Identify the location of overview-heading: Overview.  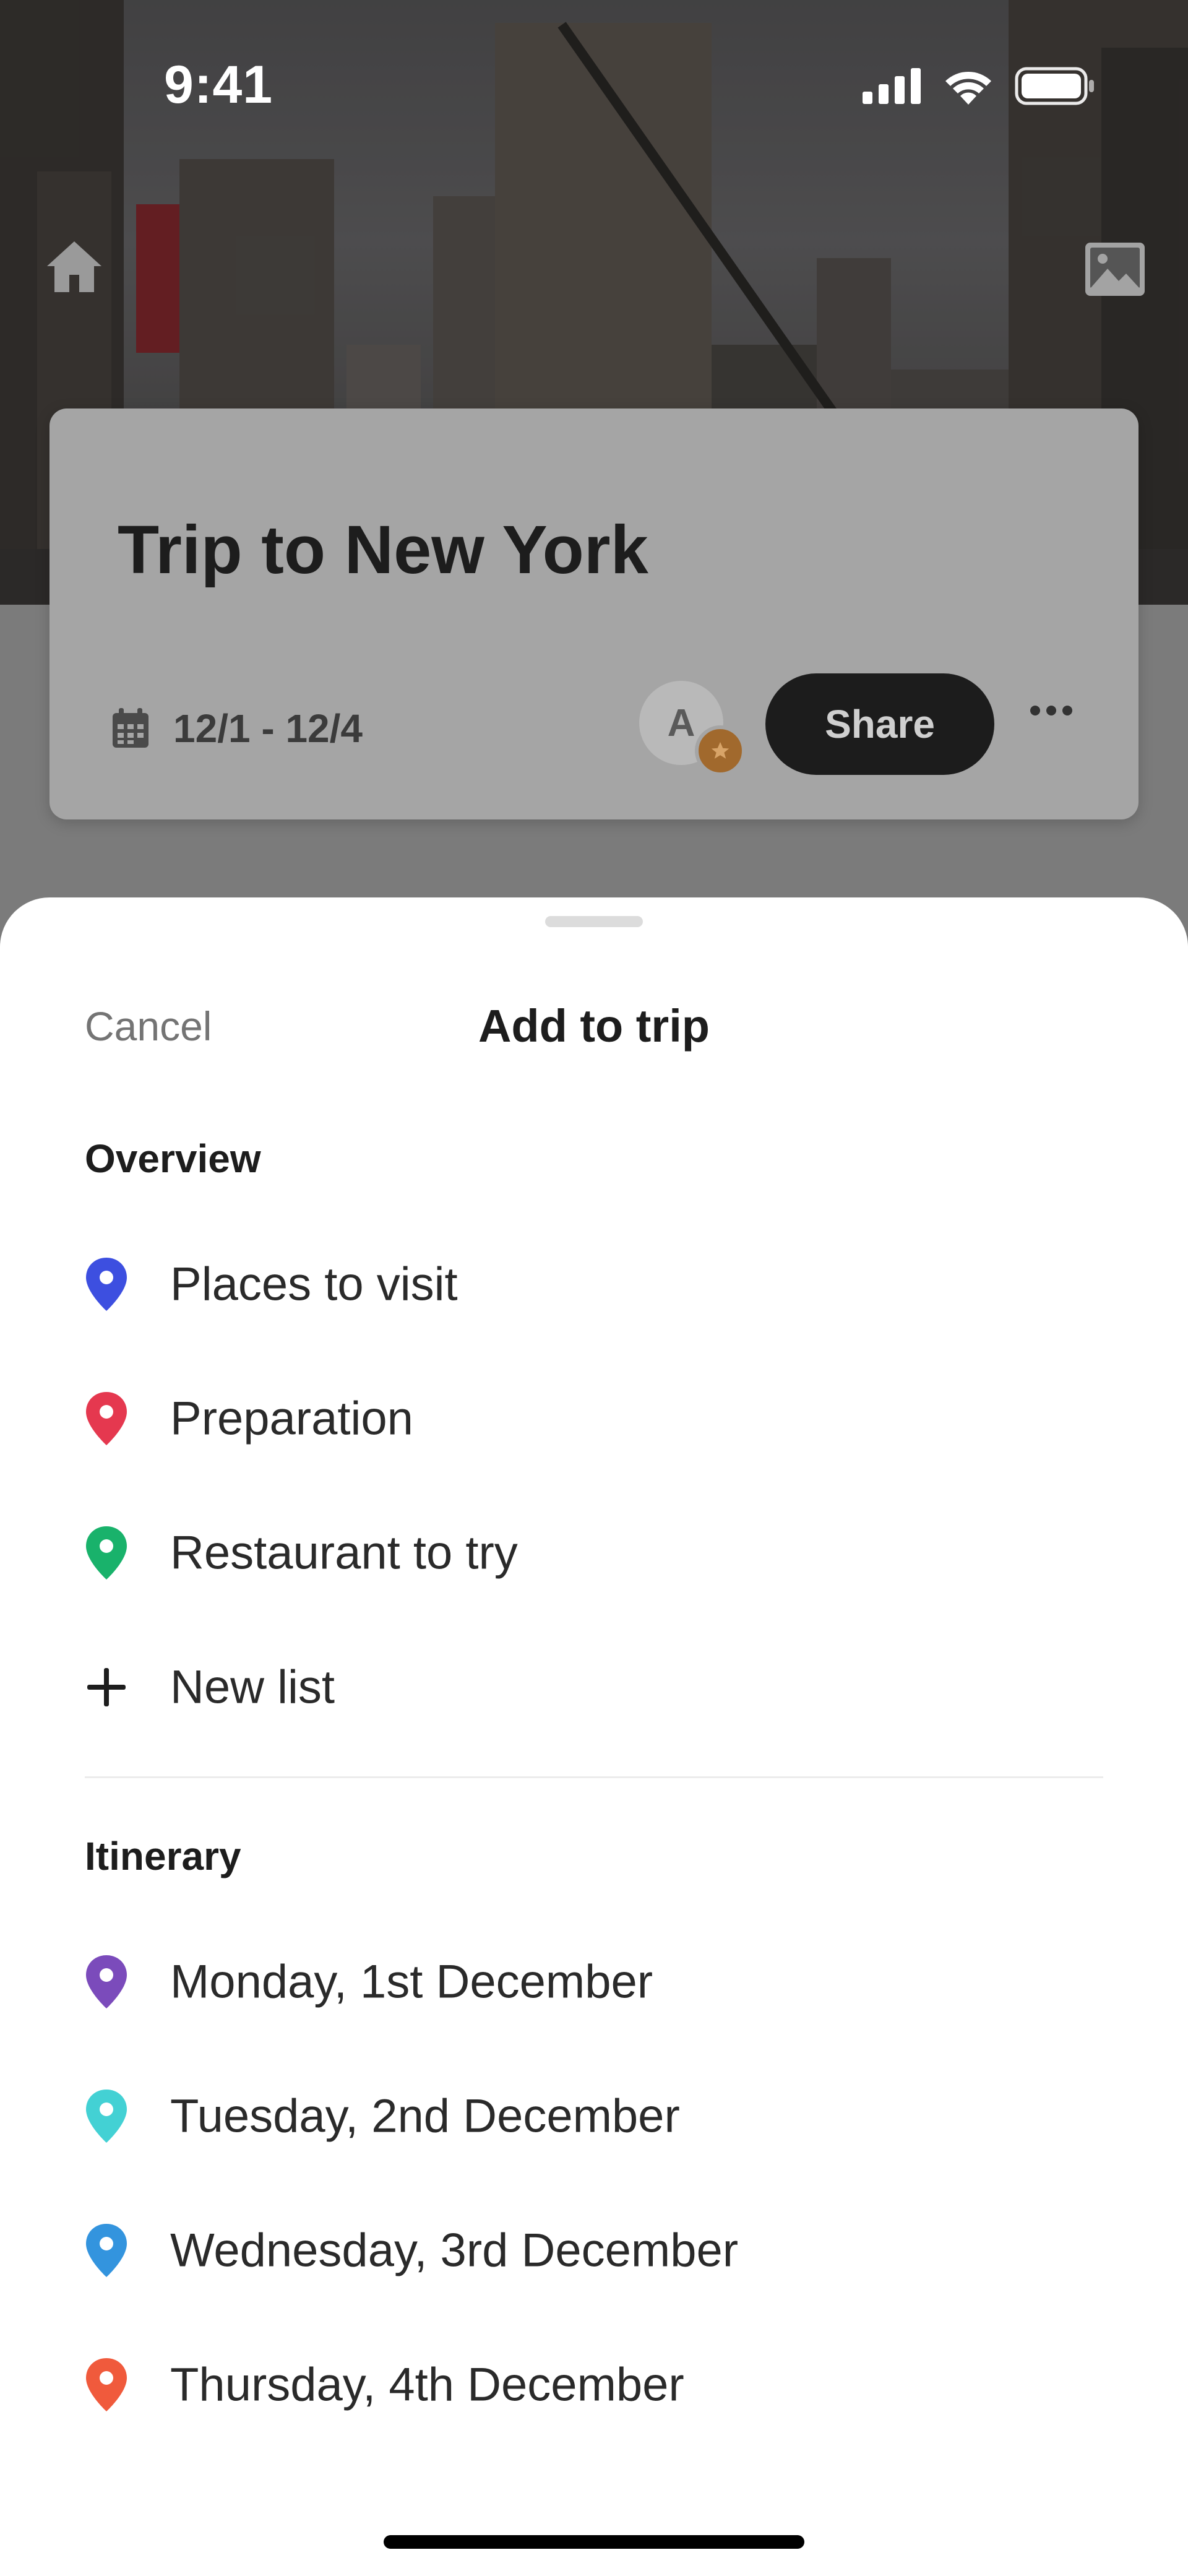
(173, 1158).